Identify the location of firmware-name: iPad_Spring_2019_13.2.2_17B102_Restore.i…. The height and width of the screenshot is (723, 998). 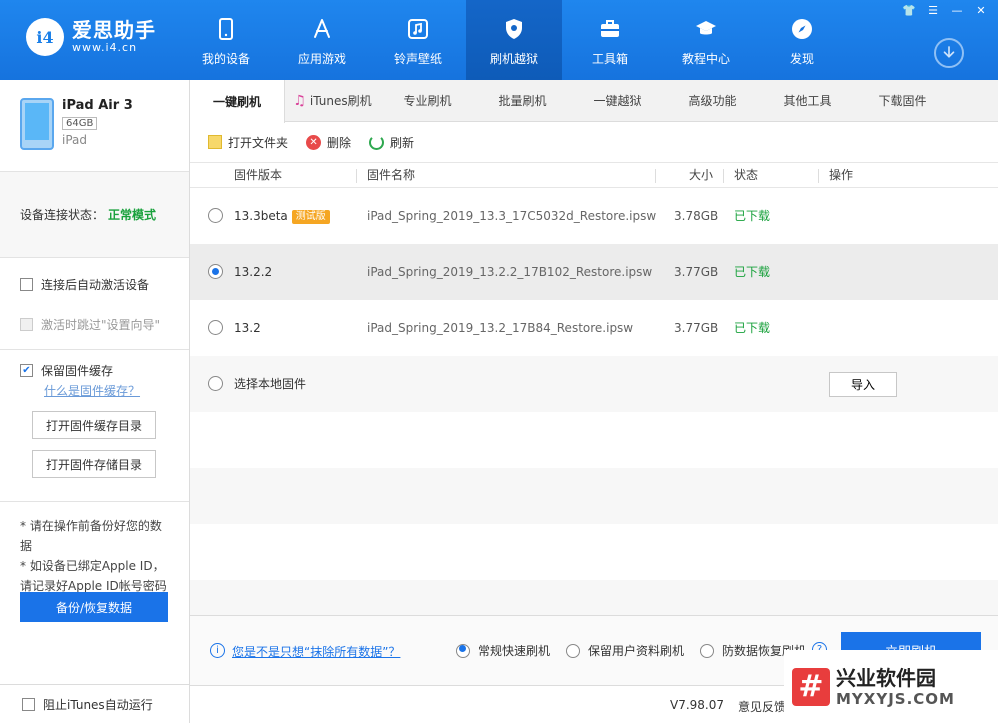
(510, 272).